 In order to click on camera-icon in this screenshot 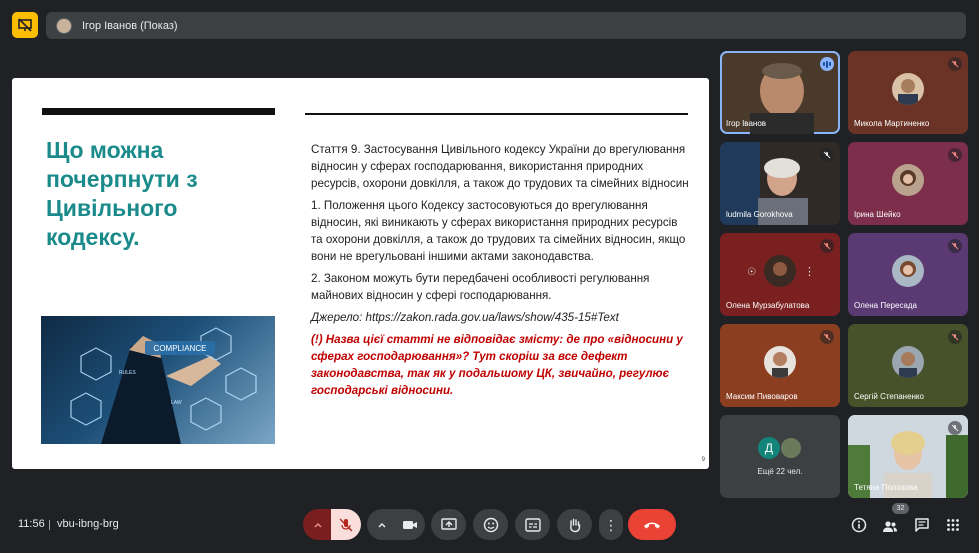, I will do `click(410, 524)`.